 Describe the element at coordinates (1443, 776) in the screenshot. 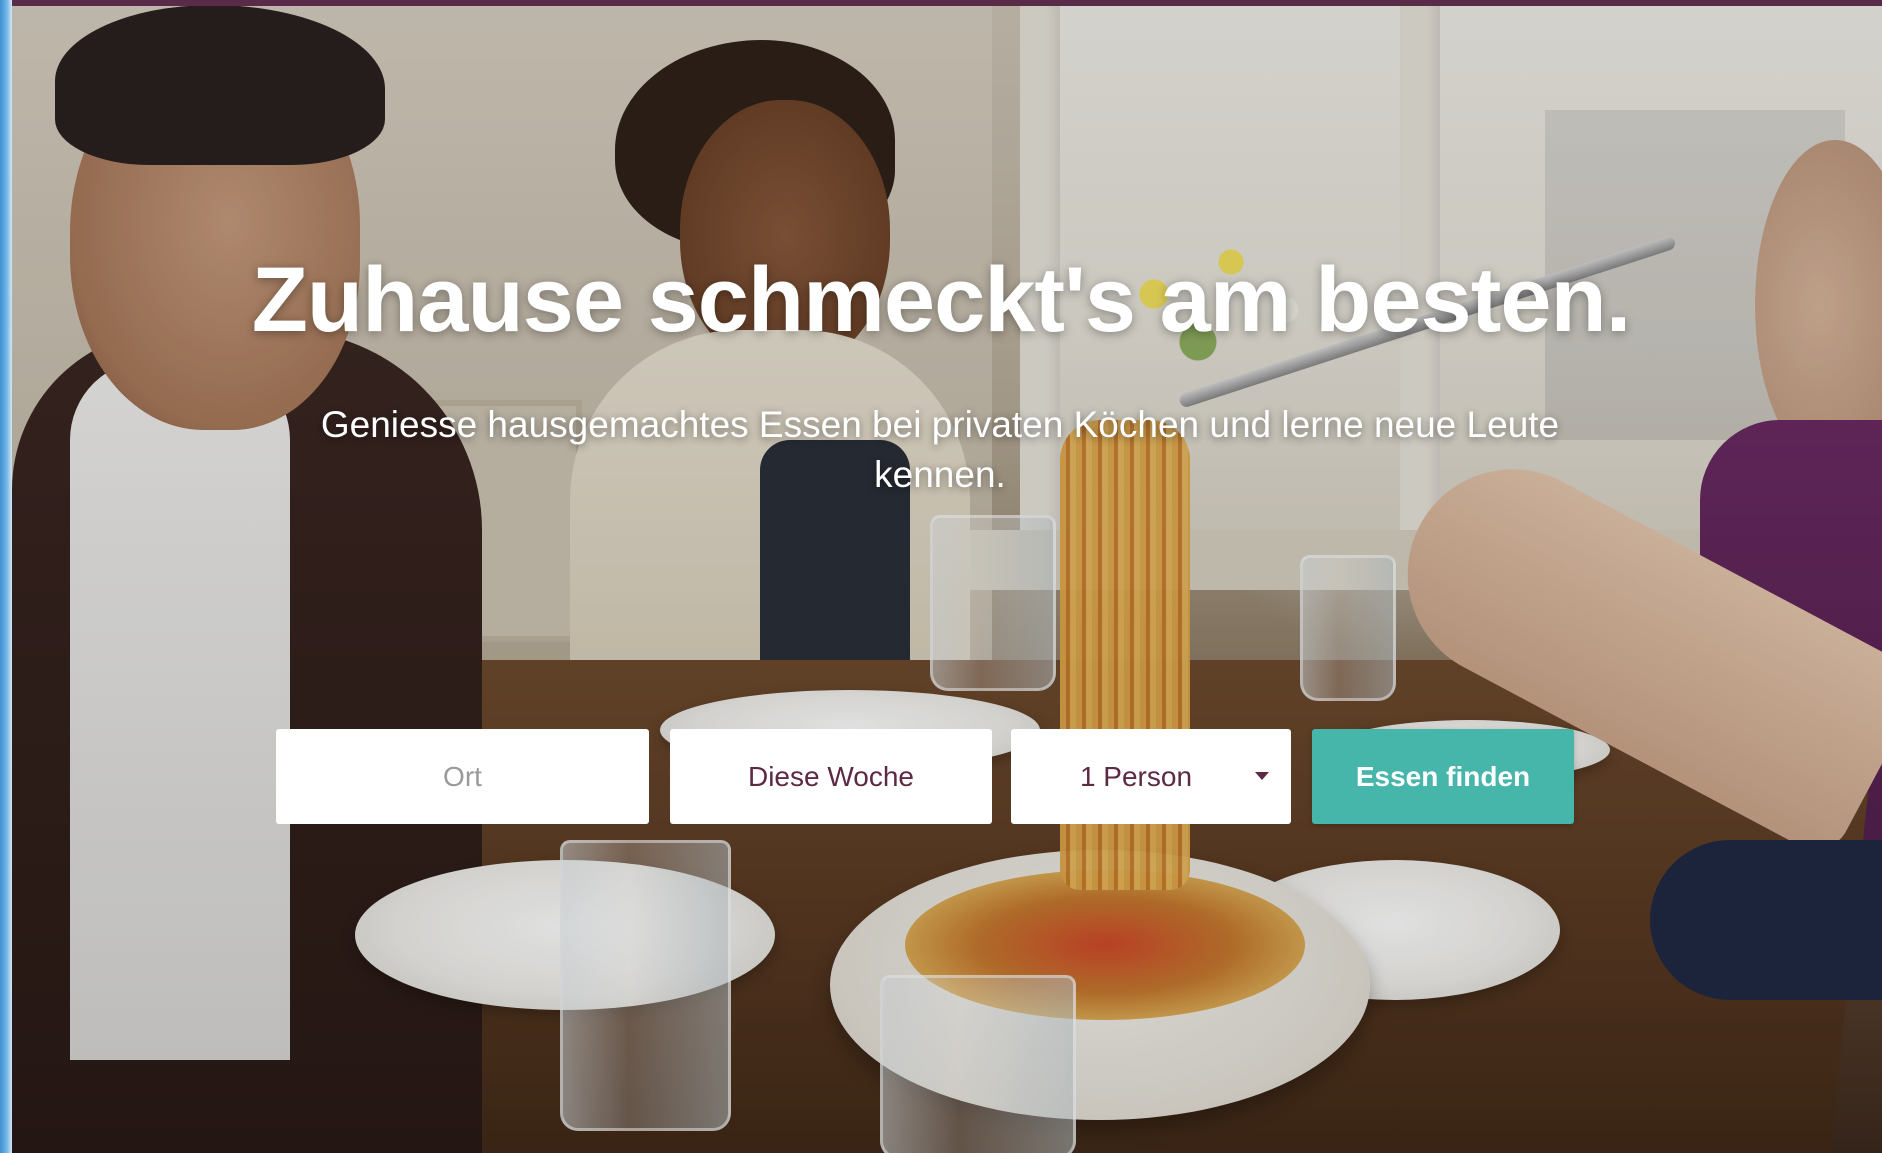

I see `find-food-button: Essen finden` at that location.